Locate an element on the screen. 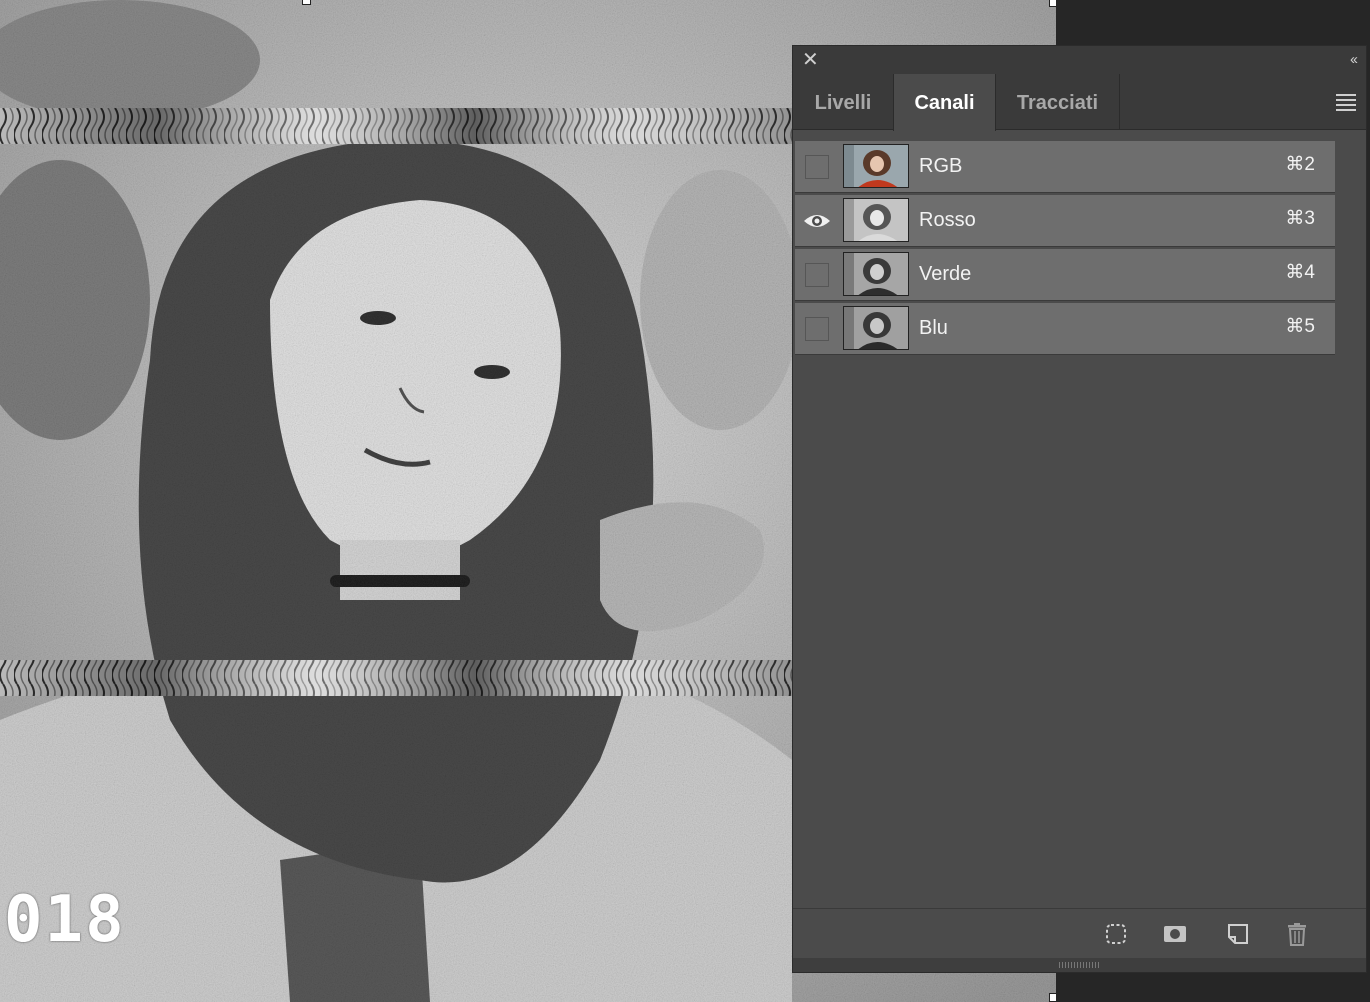 The width and height of the screenshot is (1370, 1002). canvas-overlay-text: 018 is located at coordinates (65, 920).